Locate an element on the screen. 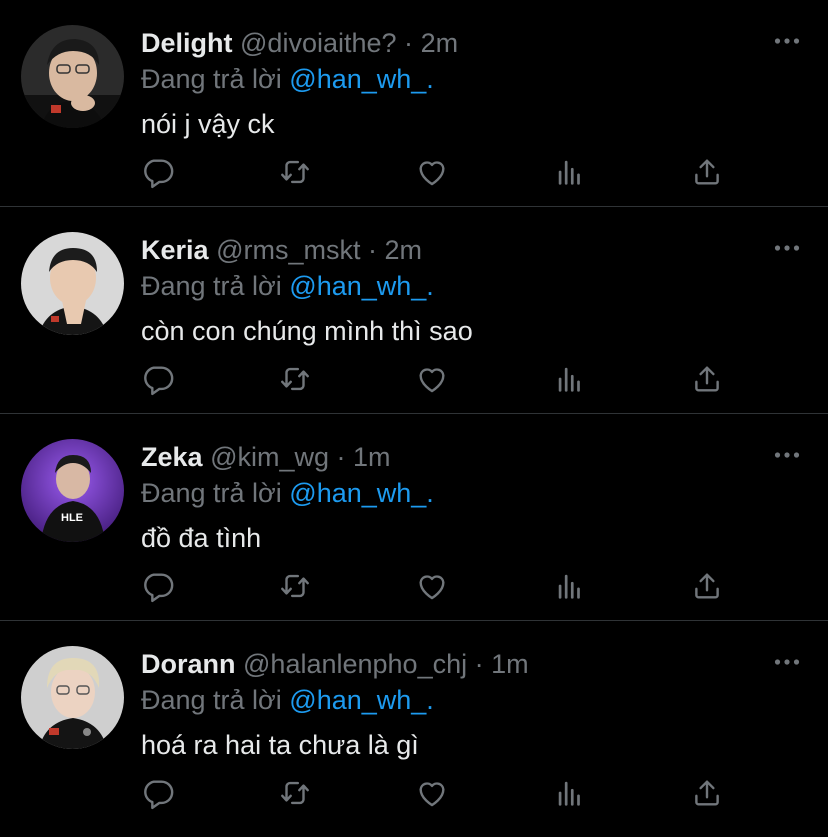 The width and height of the screenshot is (828, 837). tweet-header: Zeka @kim_wg · 1m is located at coordinates (454, 457).